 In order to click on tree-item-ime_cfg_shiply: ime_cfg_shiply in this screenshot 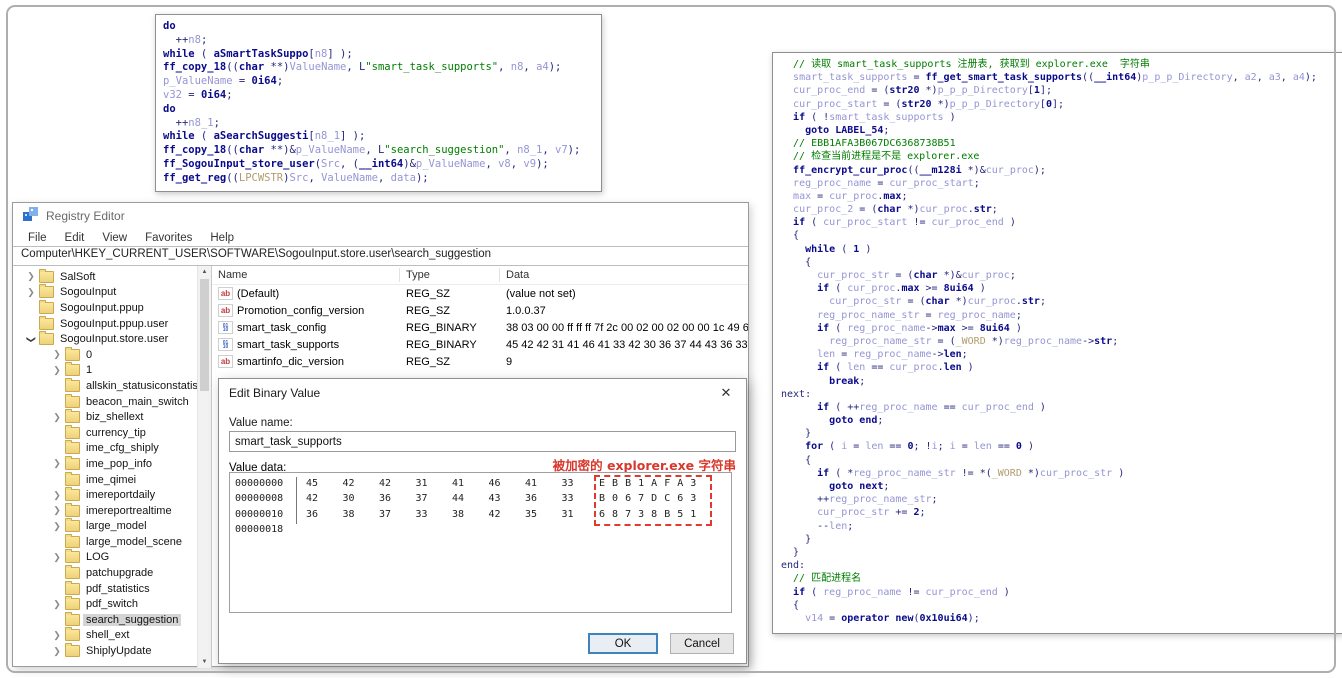, I will do `click(105, 448)`.